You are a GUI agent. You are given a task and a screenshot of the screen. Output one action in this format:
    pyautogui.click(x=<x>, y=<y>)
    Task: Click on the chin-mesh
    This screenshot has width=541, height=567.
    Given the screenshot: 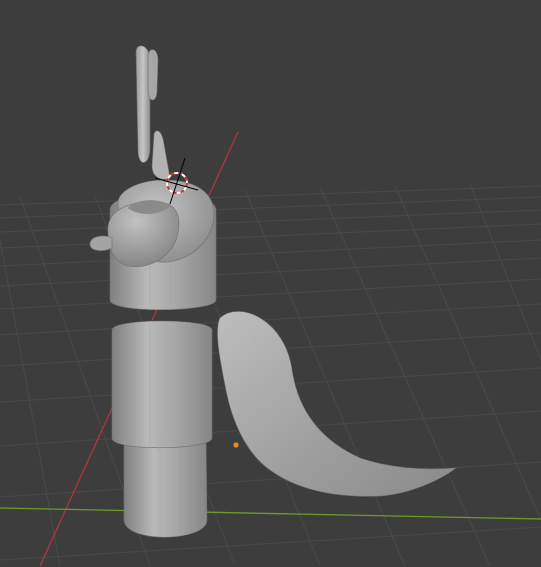 What is the action you would take?
    pyautogui.click(x=101, y=243)
    